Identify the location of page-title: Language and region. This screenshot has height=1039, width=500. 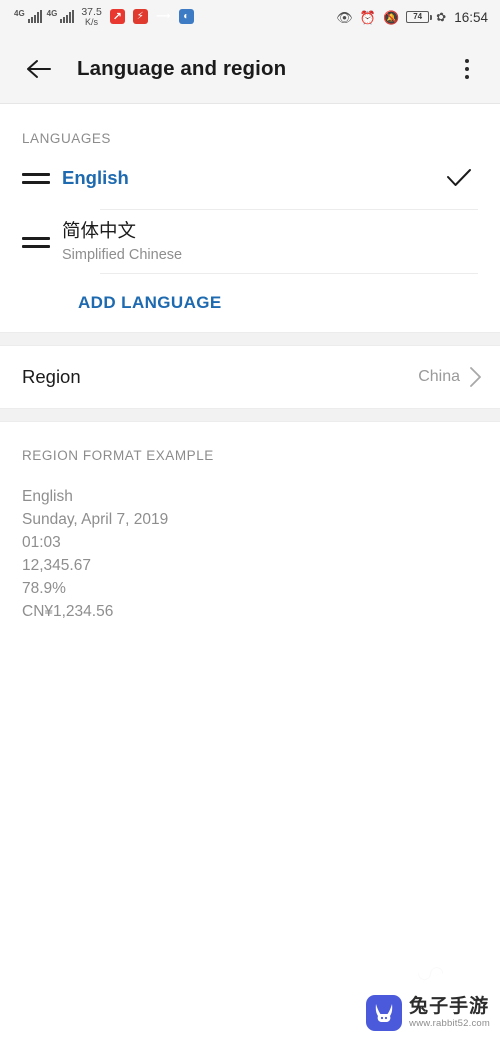
(182, 68).